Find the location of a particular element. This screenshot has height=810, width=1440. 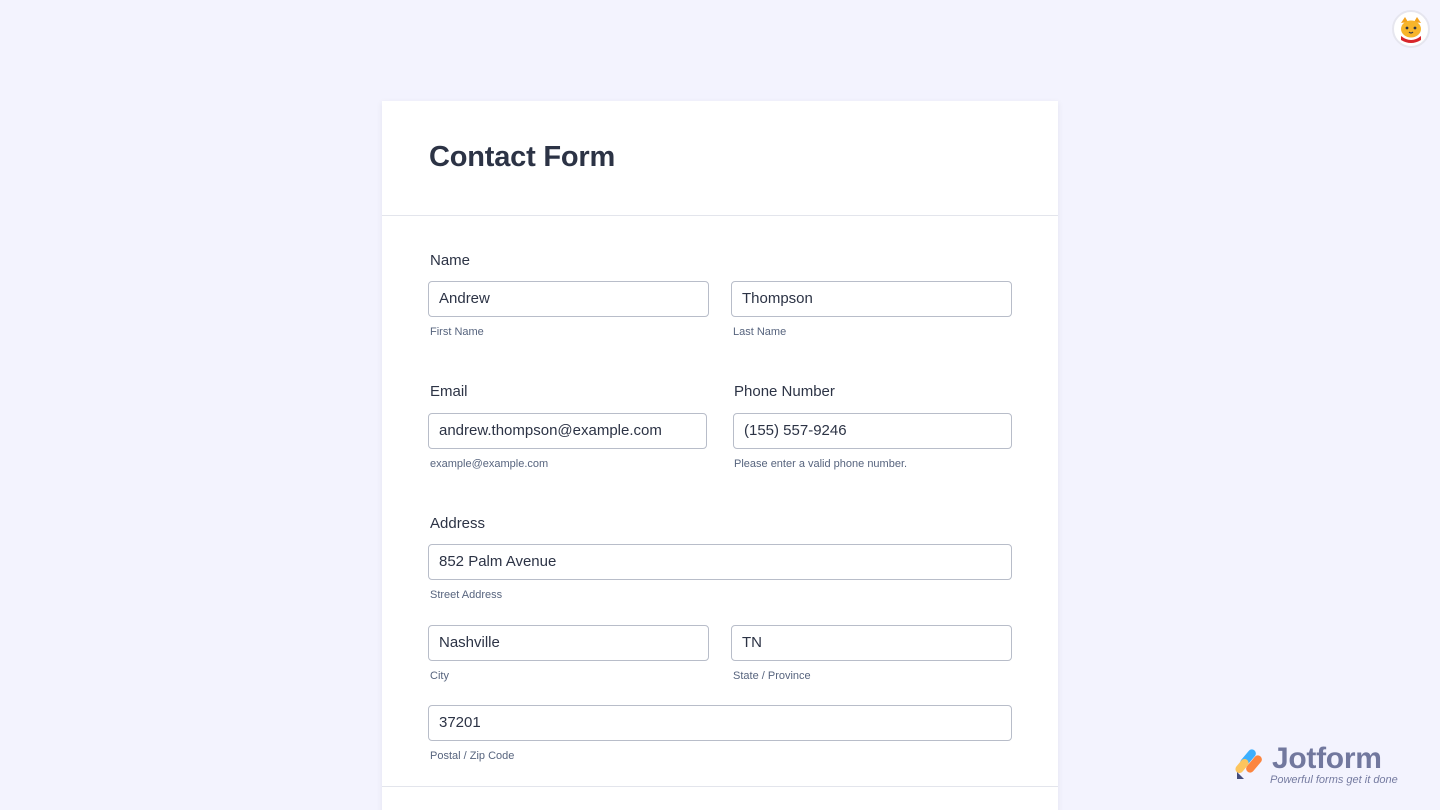

brand-tagline: Powerful forms get it done is located at coordinates (1334, 780).